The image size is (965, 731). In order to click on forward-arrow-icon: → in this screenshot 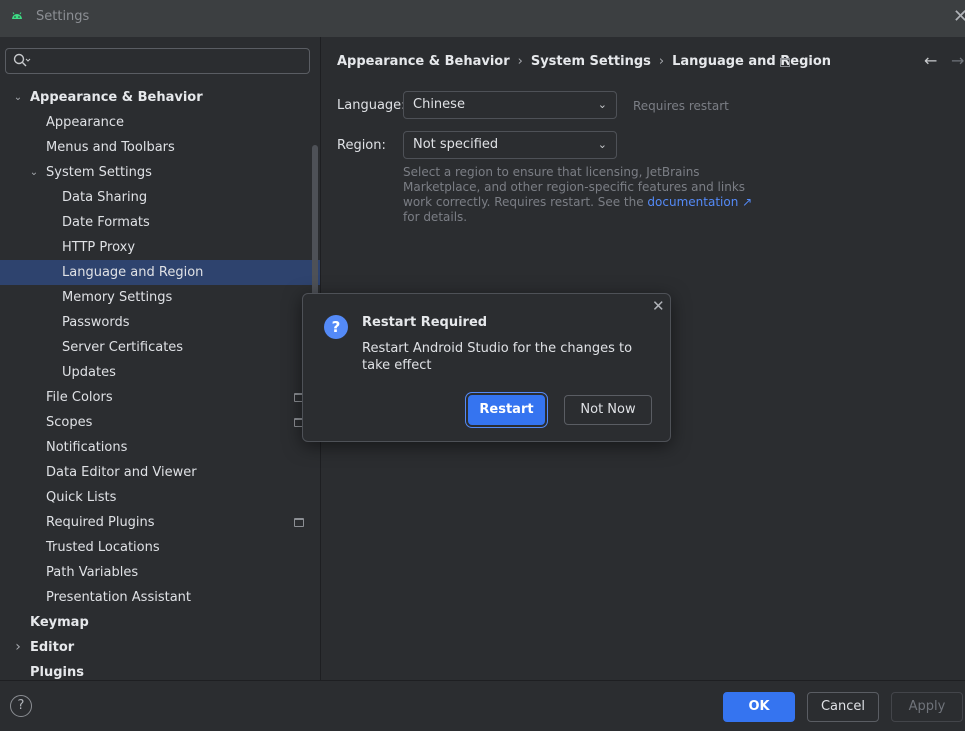, I will do `click(957, 60)`.